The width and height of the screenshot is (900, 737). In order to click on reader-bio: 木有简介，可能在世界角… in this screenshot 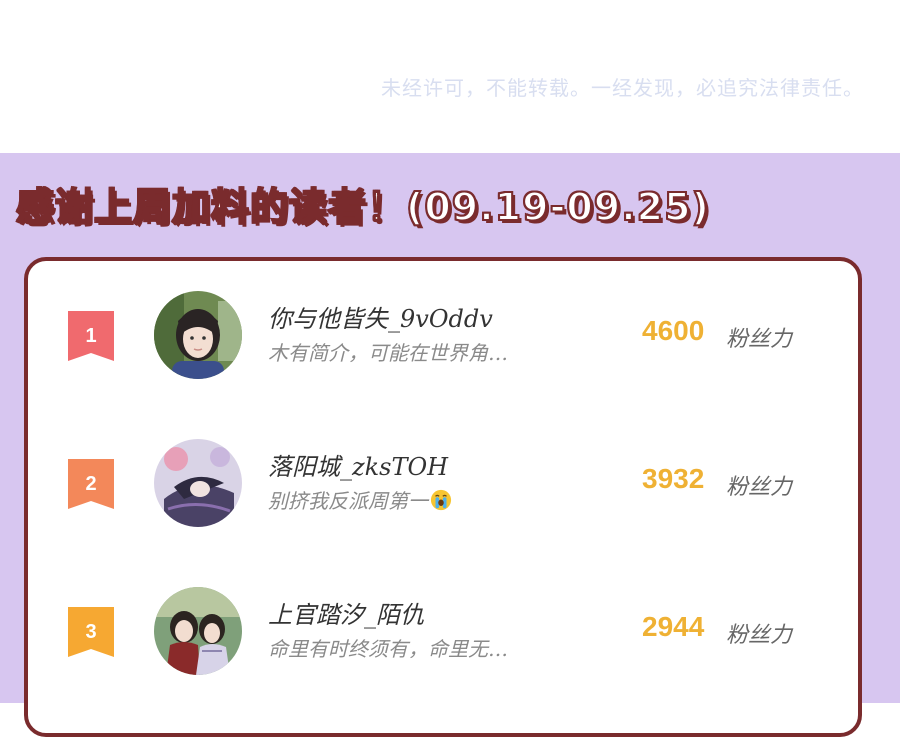, I will do `click(388, 353)`.